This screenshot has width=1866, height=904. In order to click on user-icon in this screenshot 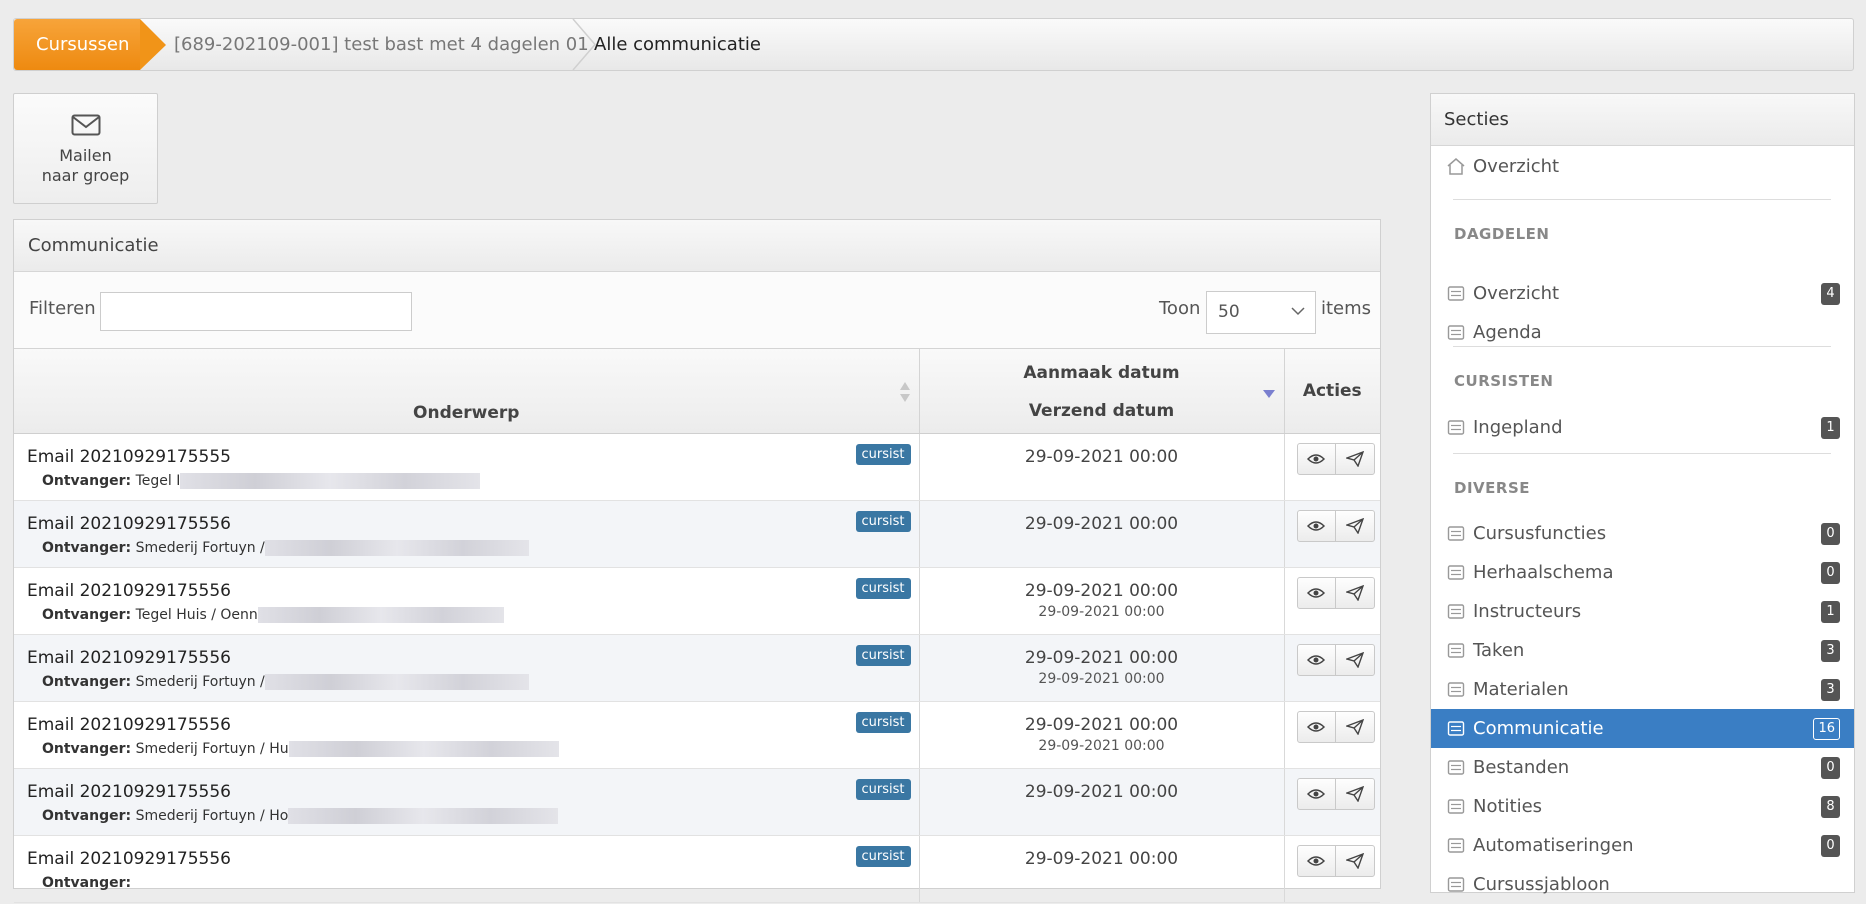, I will do `click(1456, 611)`.